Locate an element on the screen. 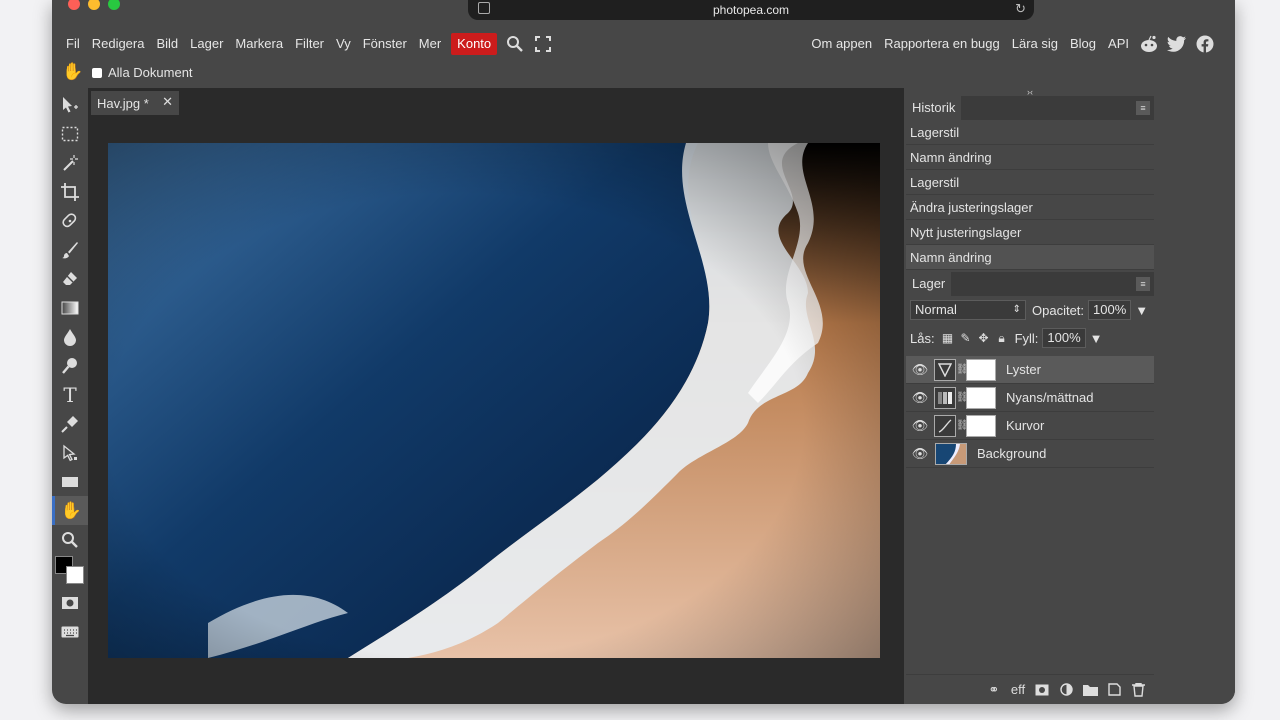 This screenshot has height=720, width=1280. folder-icon is located at coordinates (1090, 690).